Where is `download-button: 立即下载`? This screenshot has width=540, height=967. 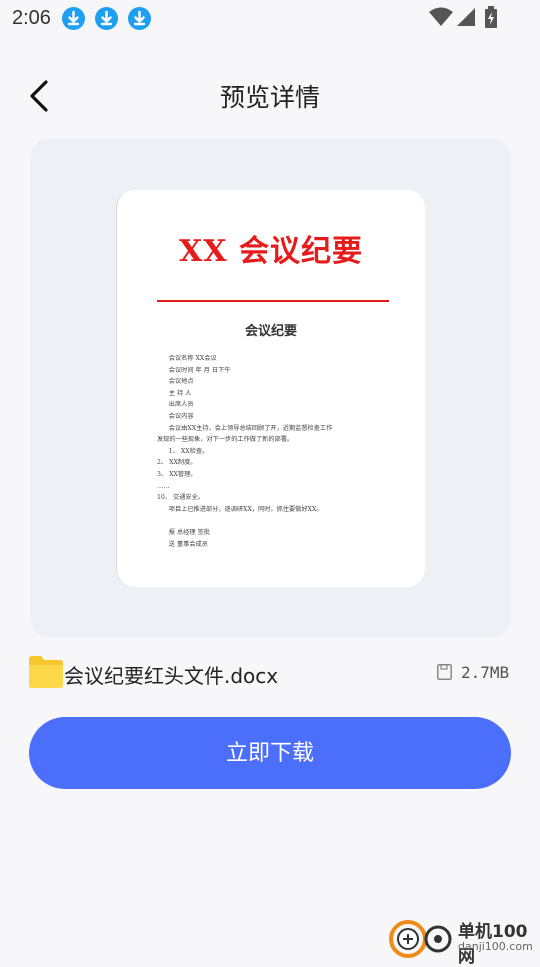 download-button: 立即下载 is located at coordinates (270, 753).